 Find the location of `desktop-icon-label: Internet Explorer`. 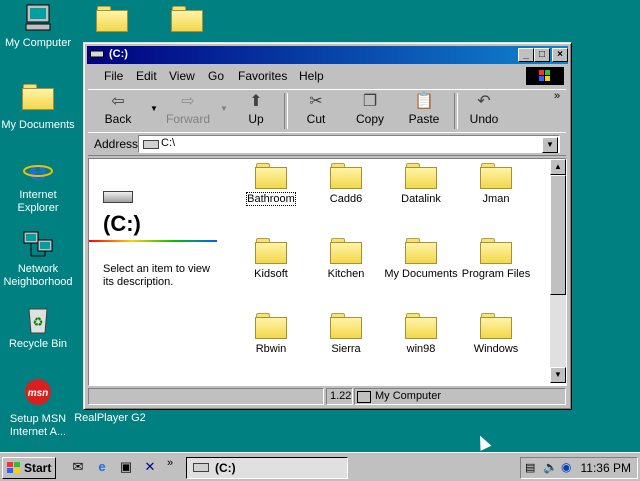

desktop-icon-label: Internet Explorer is located at coordinates (38, 201).